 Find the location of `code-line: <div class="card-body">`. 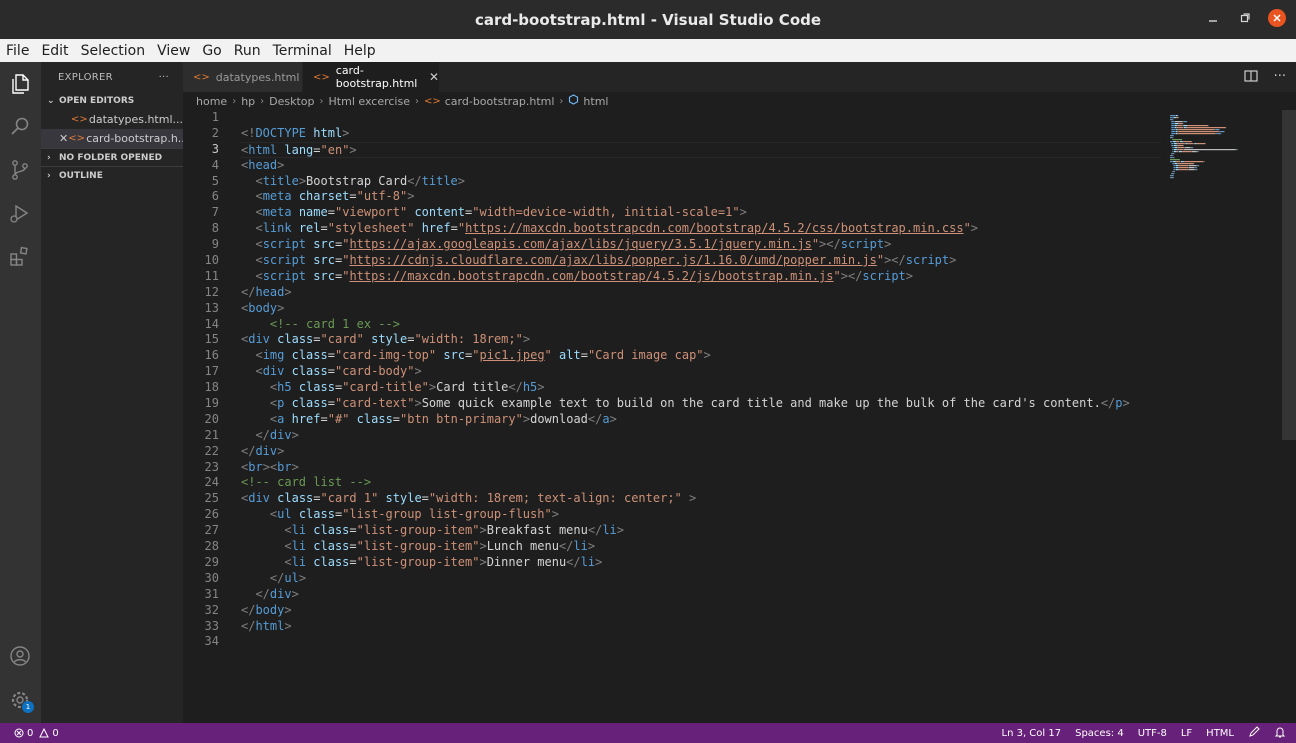

code-line: <div class="card-body"> is located at coordinates (701, 372).